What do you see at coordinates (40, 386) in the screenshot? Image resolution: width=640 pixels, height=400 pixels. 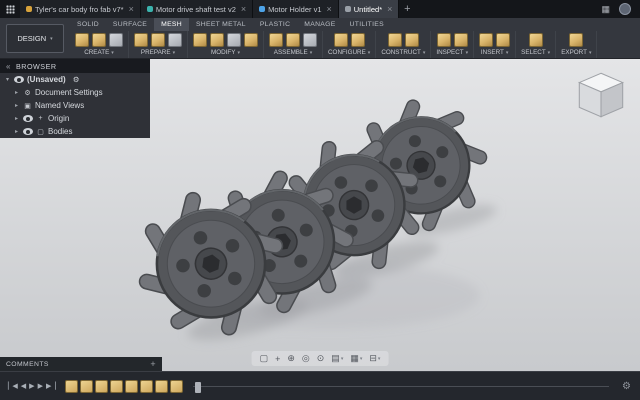 I see `step-forward-button: ▶` at bounding box center [40, 386].